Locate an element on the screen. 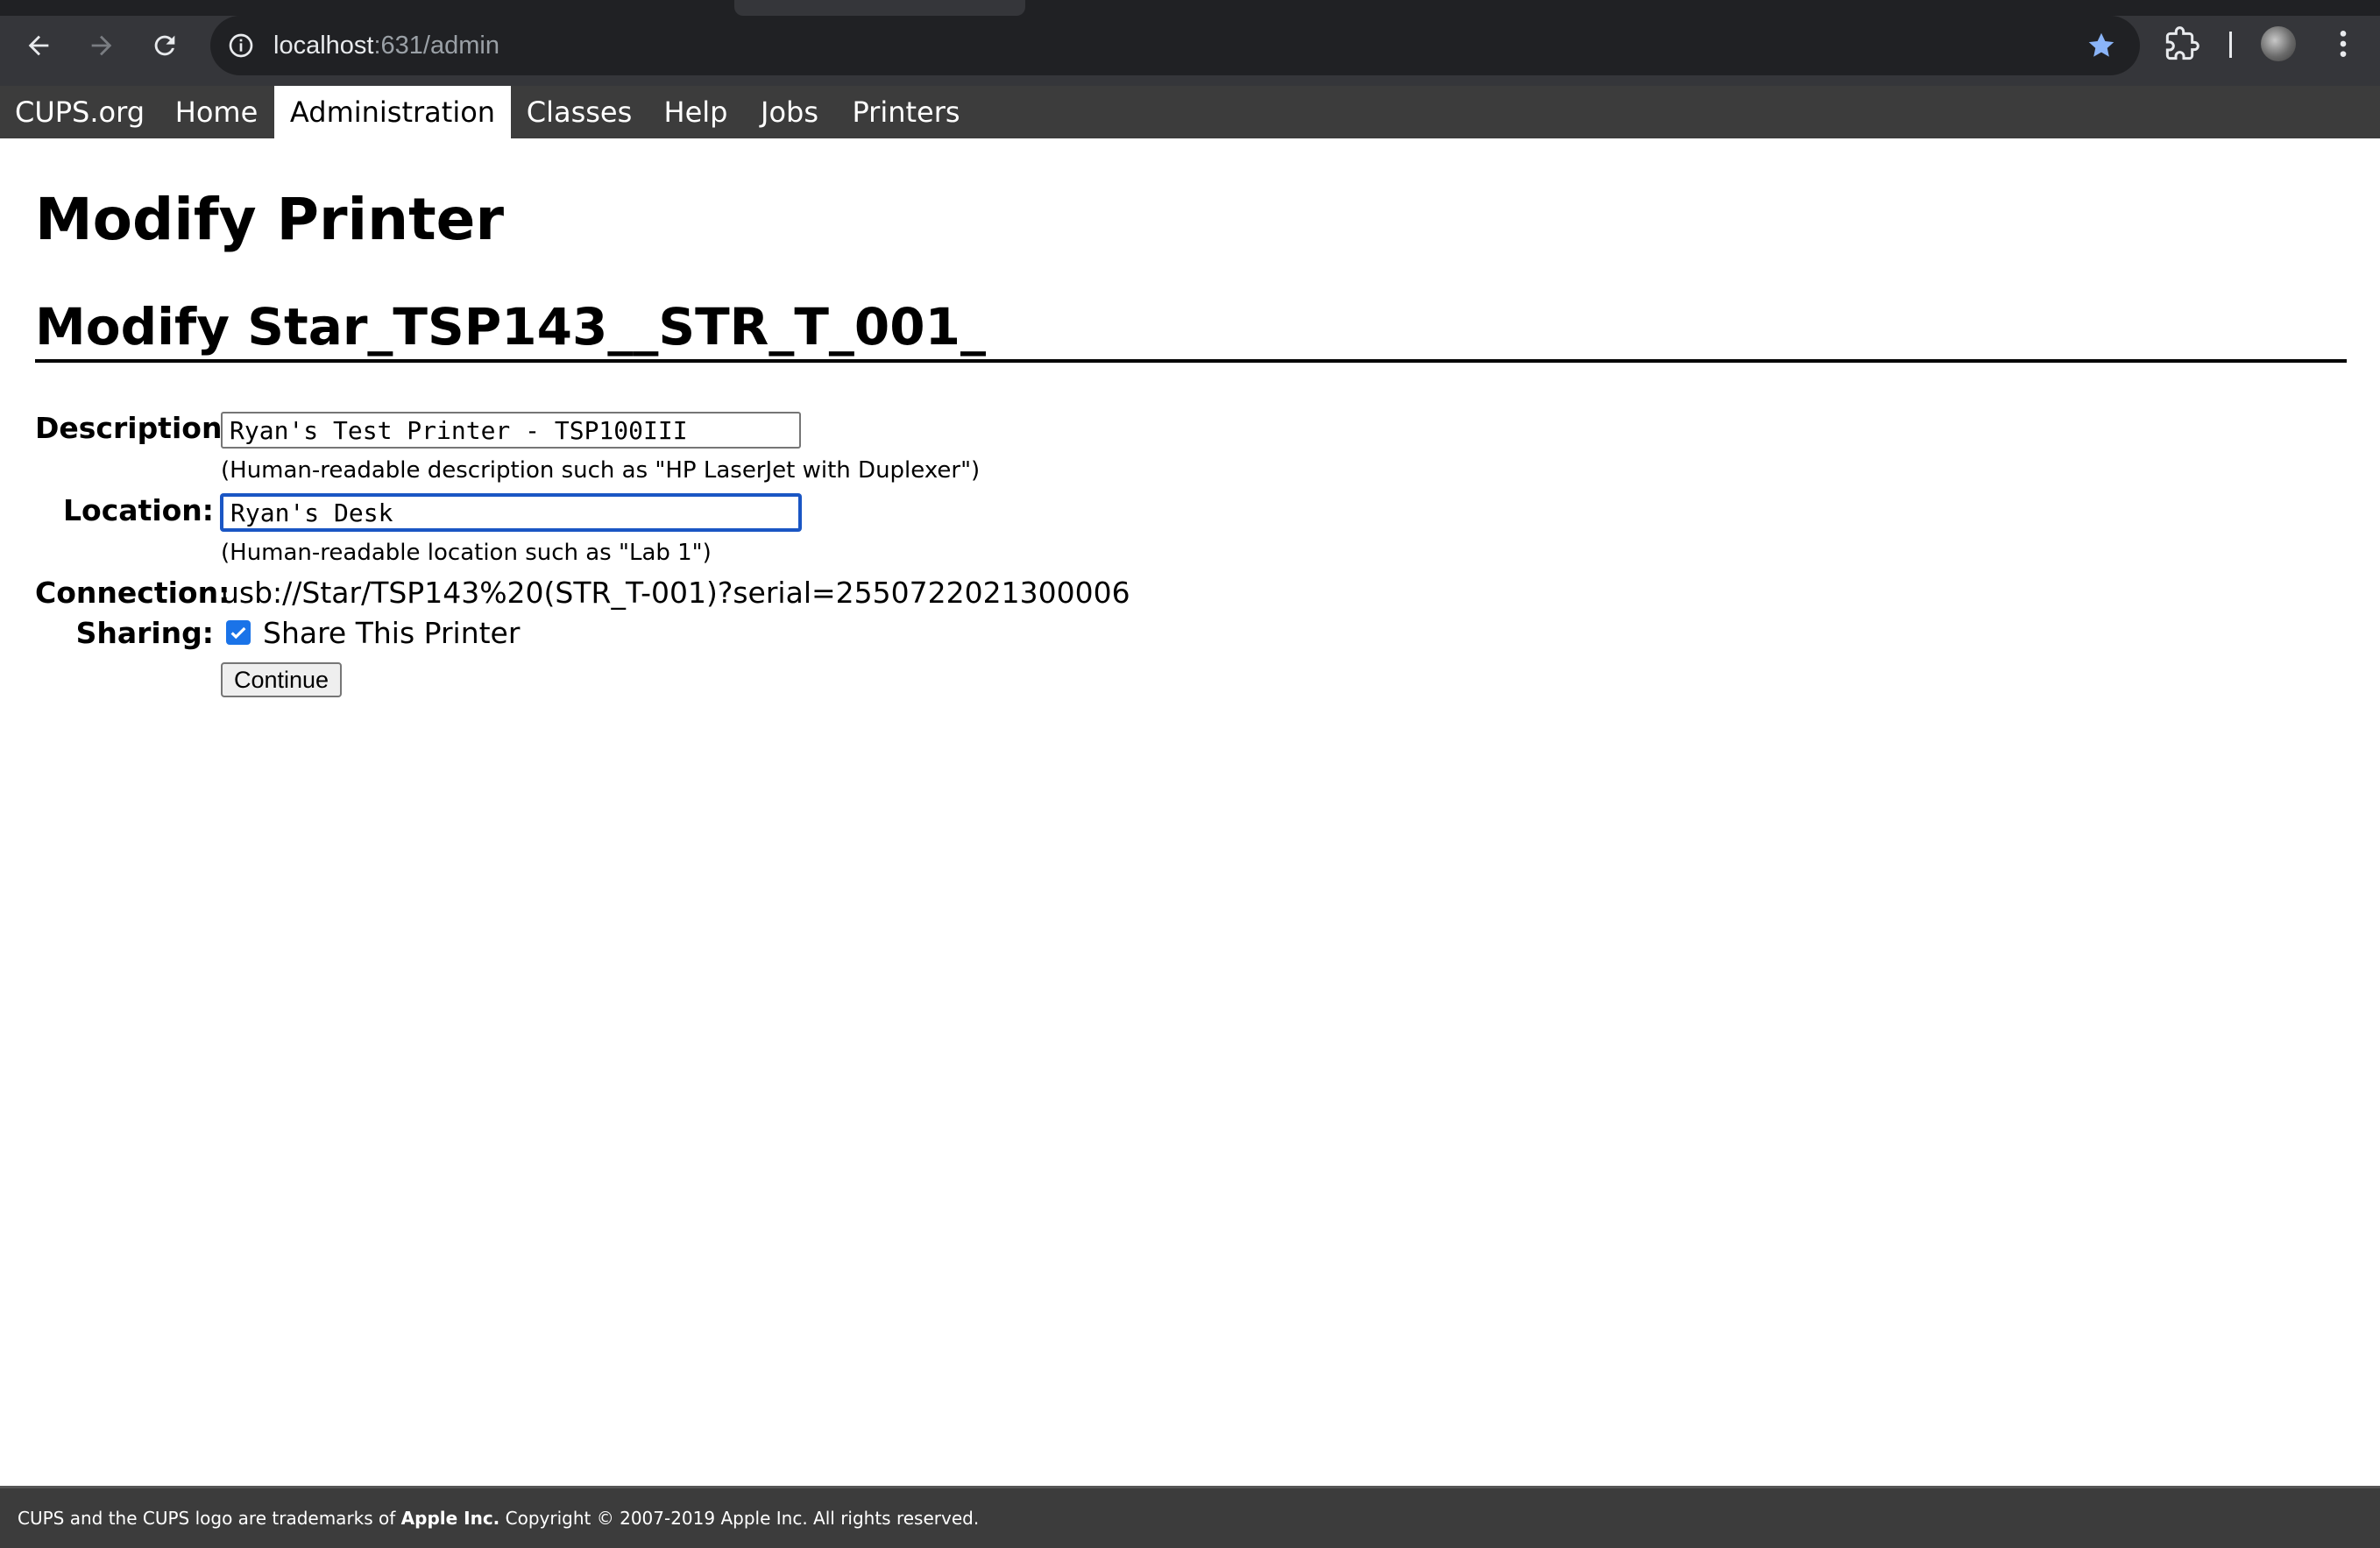  share-printer-label: Share This Printer is located at coordinates (391, 633).